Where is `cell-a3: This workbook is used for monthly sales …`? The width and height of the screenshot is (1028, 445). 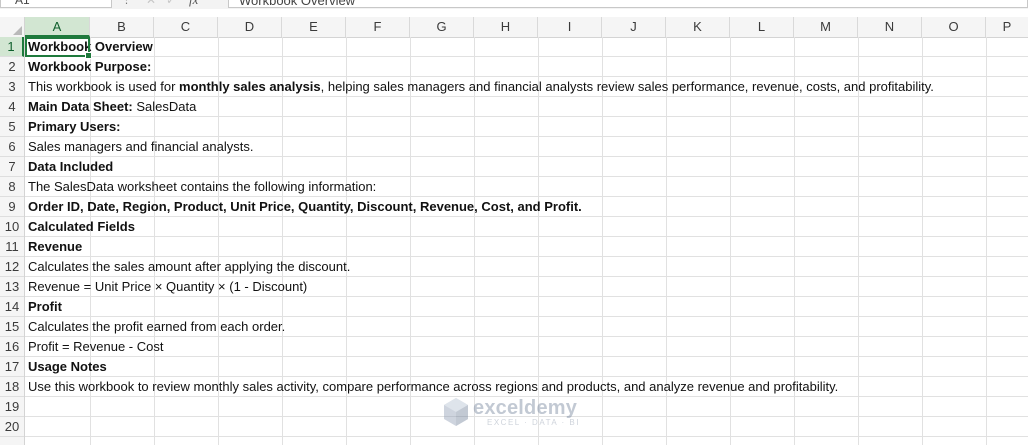 cell-a3: This workbook is used for monthly sales … is located at coordinates (481, 87).